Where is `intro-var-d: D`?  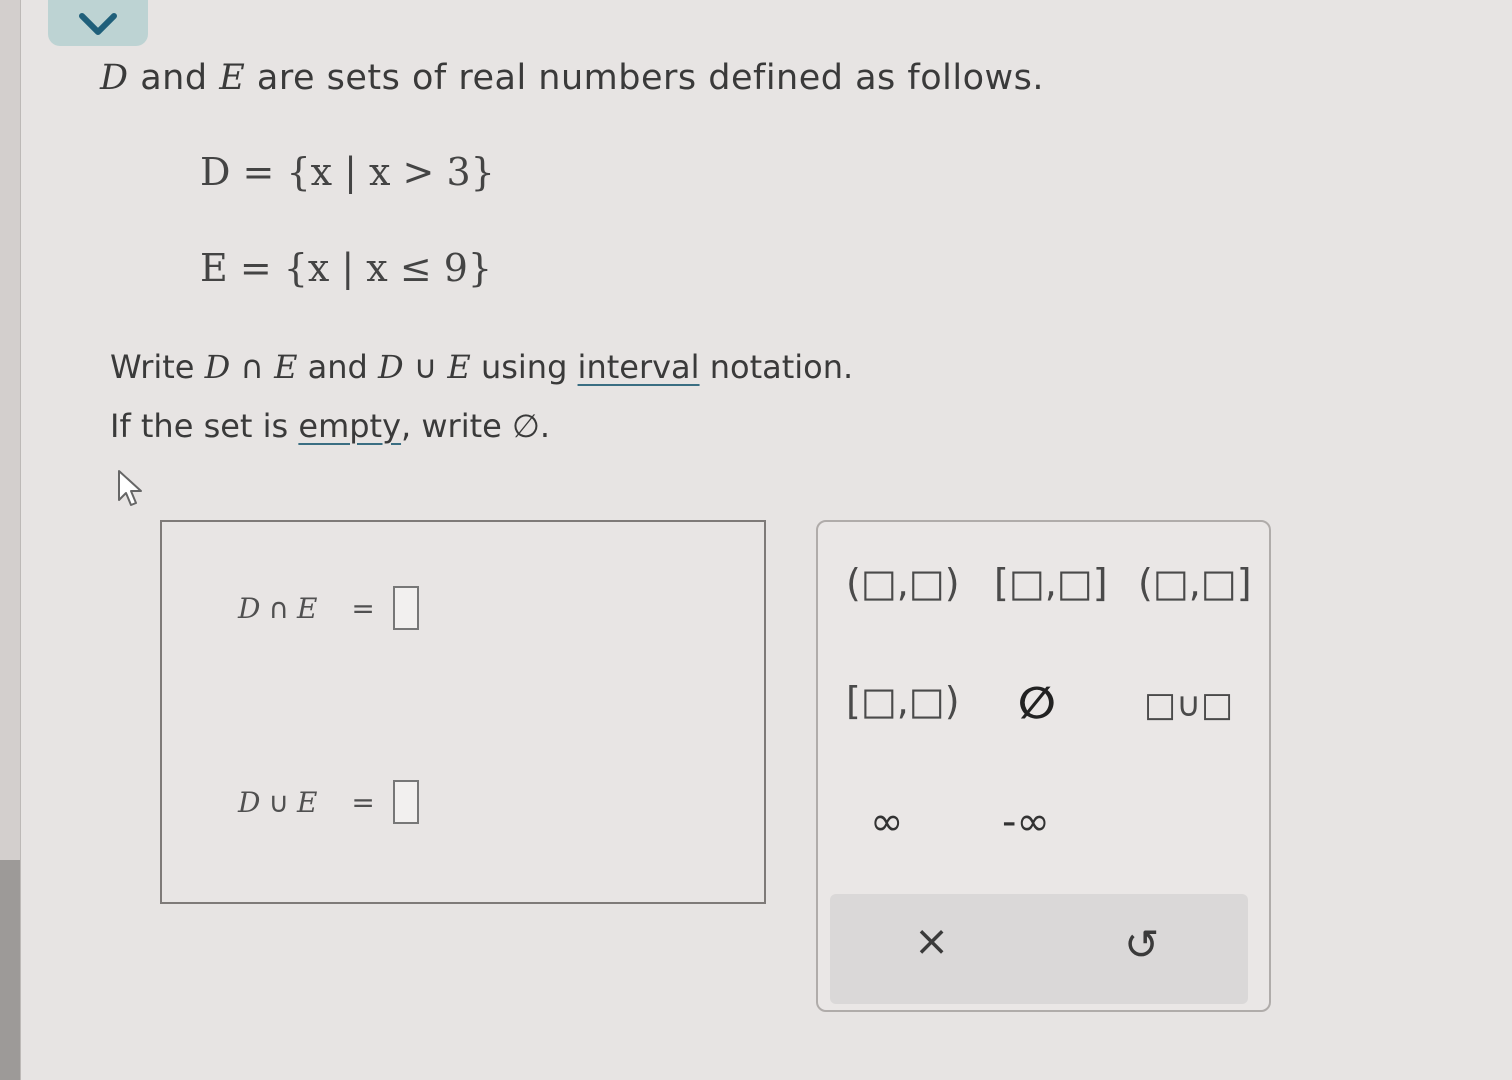
intro-var-d: D is located at coordinates (114, 78).